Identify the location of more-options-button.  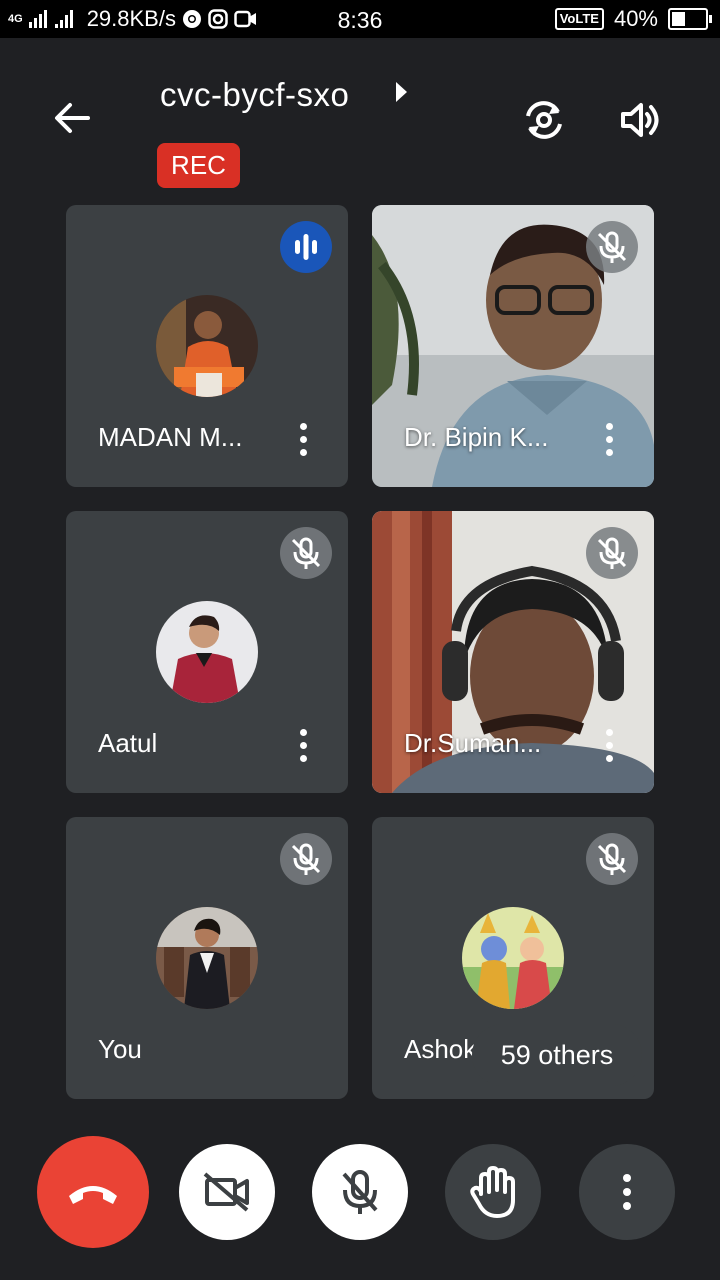
(627, 1192).